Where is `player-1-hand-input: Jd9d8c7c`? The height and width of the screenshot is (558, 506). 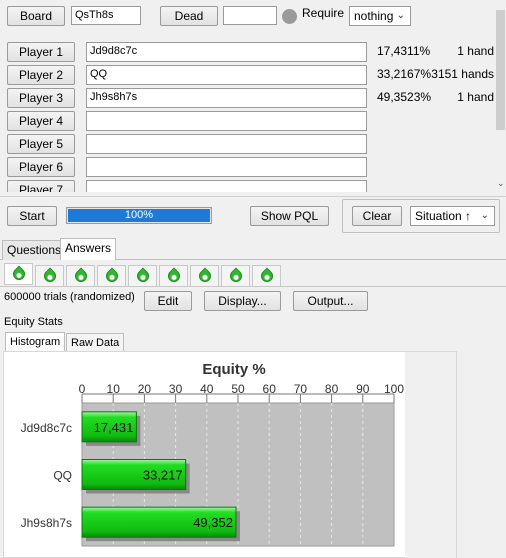 player-1-hand-input: Jd9d8c7c is located at coordinates (226, 52).